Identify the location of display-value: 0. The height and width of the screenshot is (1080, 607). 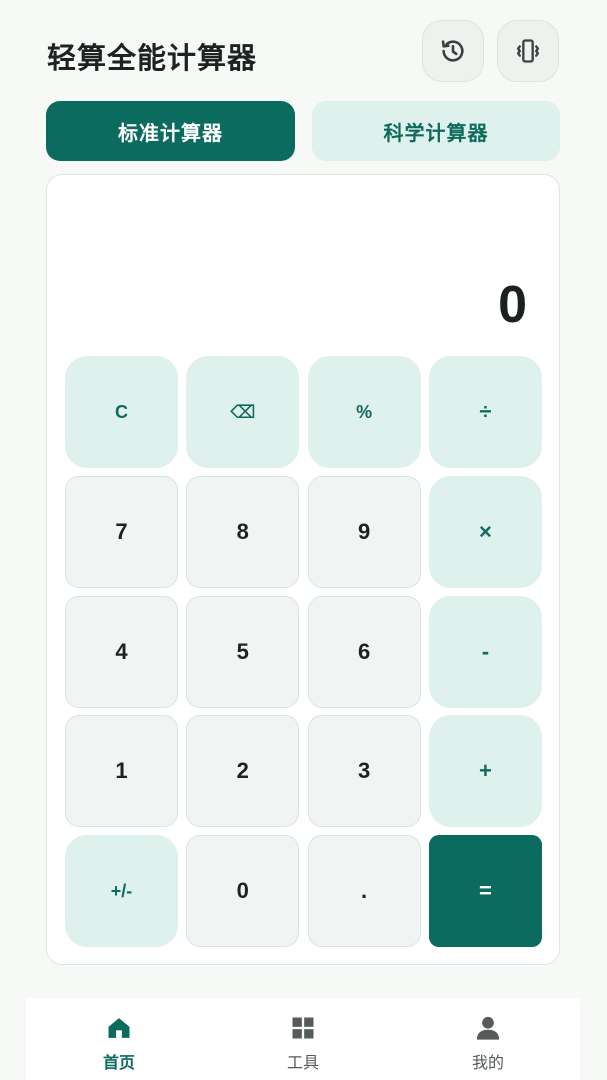
(512, 305).